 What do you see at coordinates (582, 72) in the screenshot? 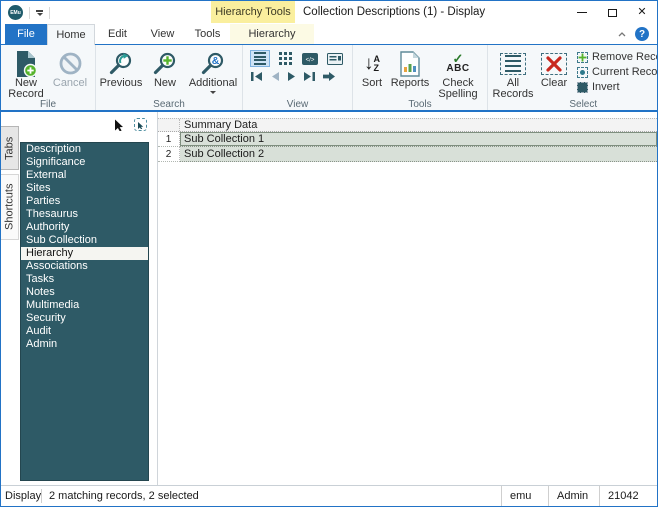
I see `current-record-icon` at bounding box center [582, 72].